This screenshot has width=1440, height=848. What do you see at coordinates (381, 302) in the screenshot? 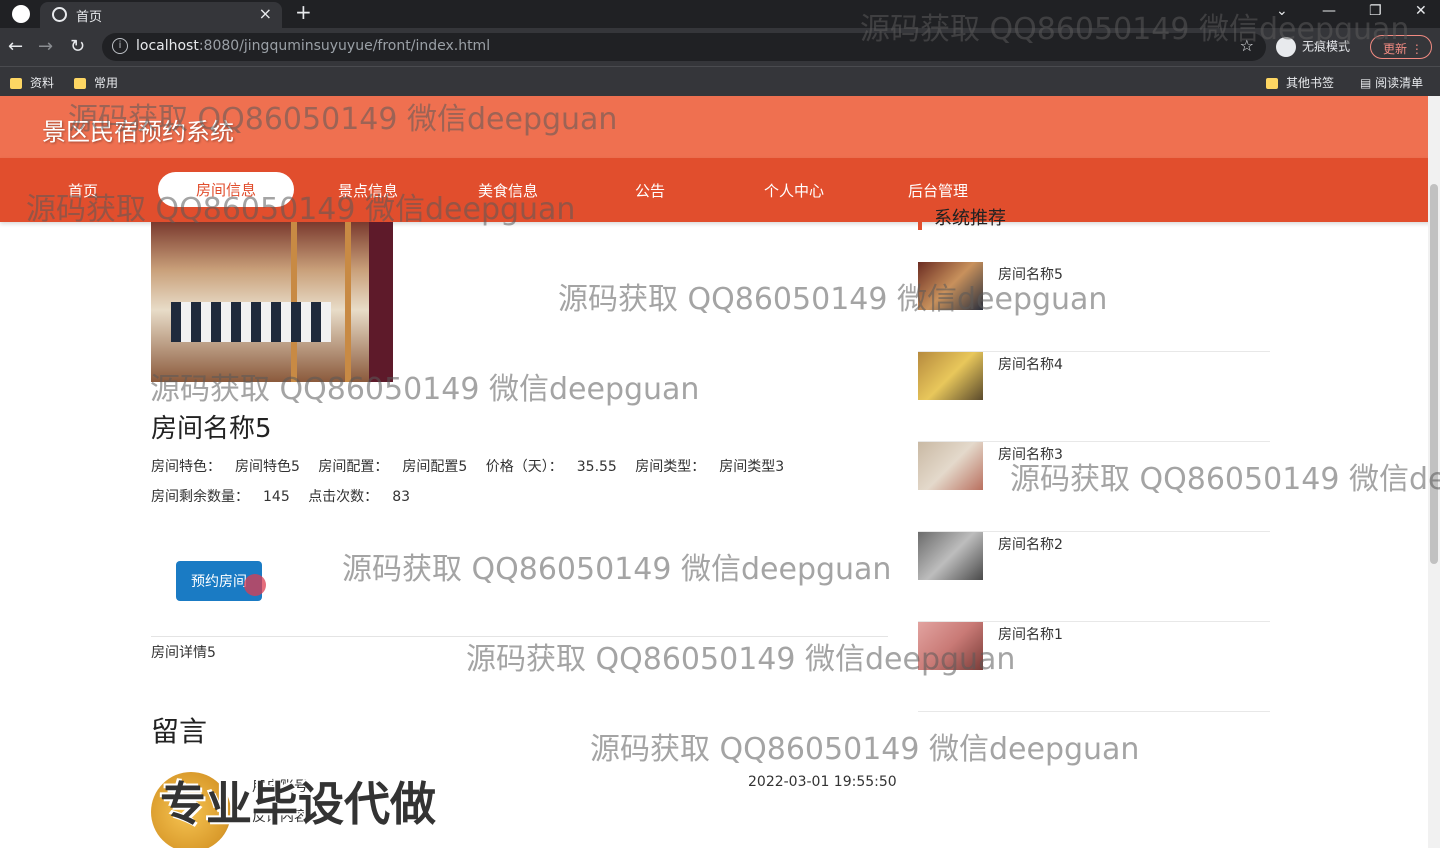
I see `curtain` at bounding box center [381, 302].